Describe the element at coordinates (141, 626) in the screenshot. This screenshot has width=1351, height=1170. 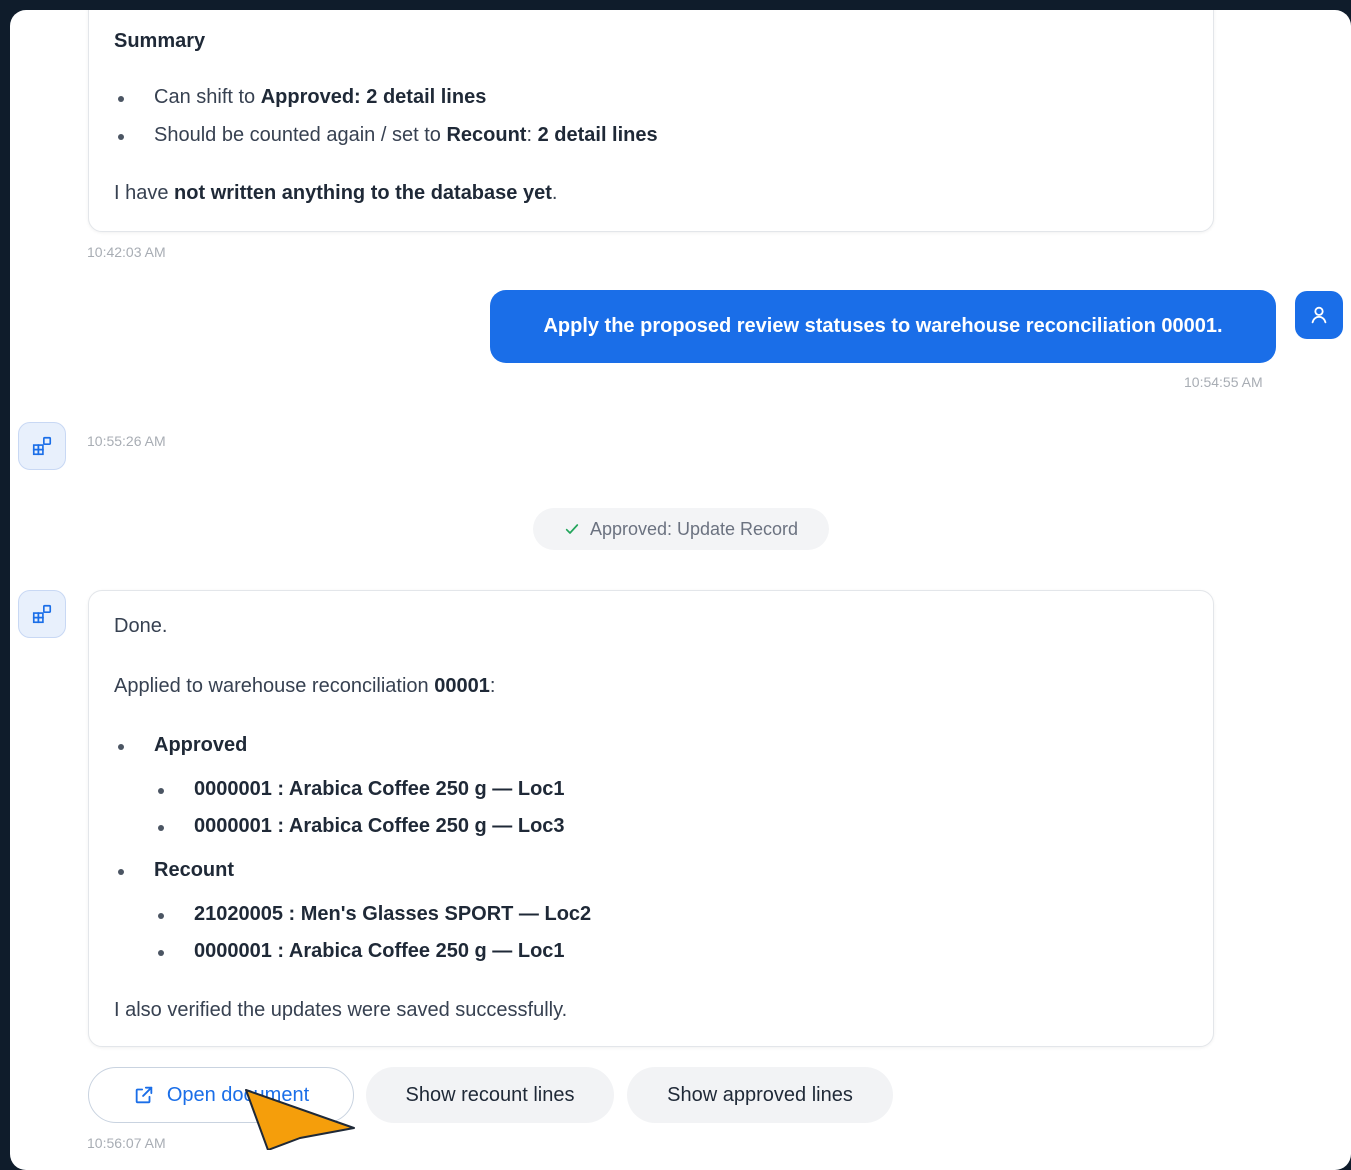
I see `done-line: Done.` at that location.